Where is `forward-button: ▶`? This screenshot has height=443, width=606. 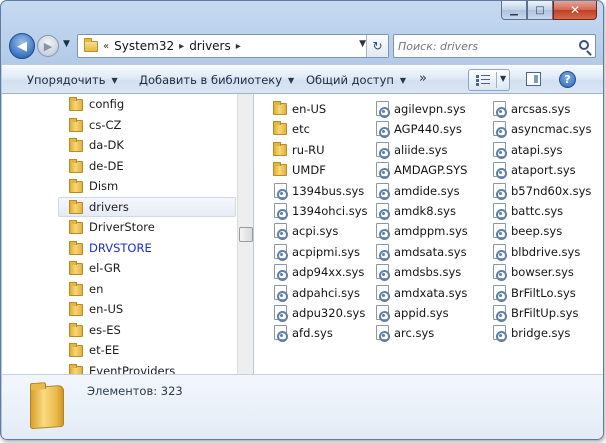 forward-button: ▶ is located at coordinates (48, 46).